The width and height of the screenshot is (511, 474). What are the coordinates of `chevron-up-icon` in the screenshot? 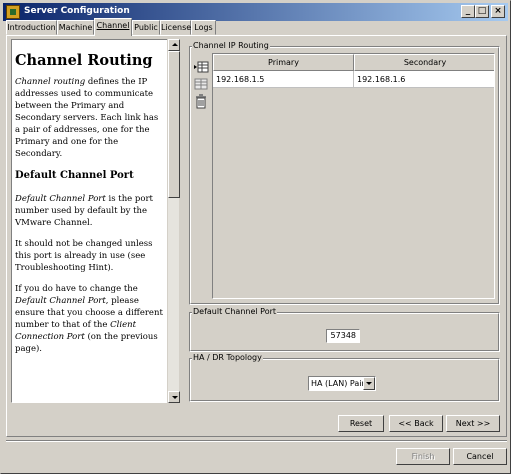 It's located at (175, 44).